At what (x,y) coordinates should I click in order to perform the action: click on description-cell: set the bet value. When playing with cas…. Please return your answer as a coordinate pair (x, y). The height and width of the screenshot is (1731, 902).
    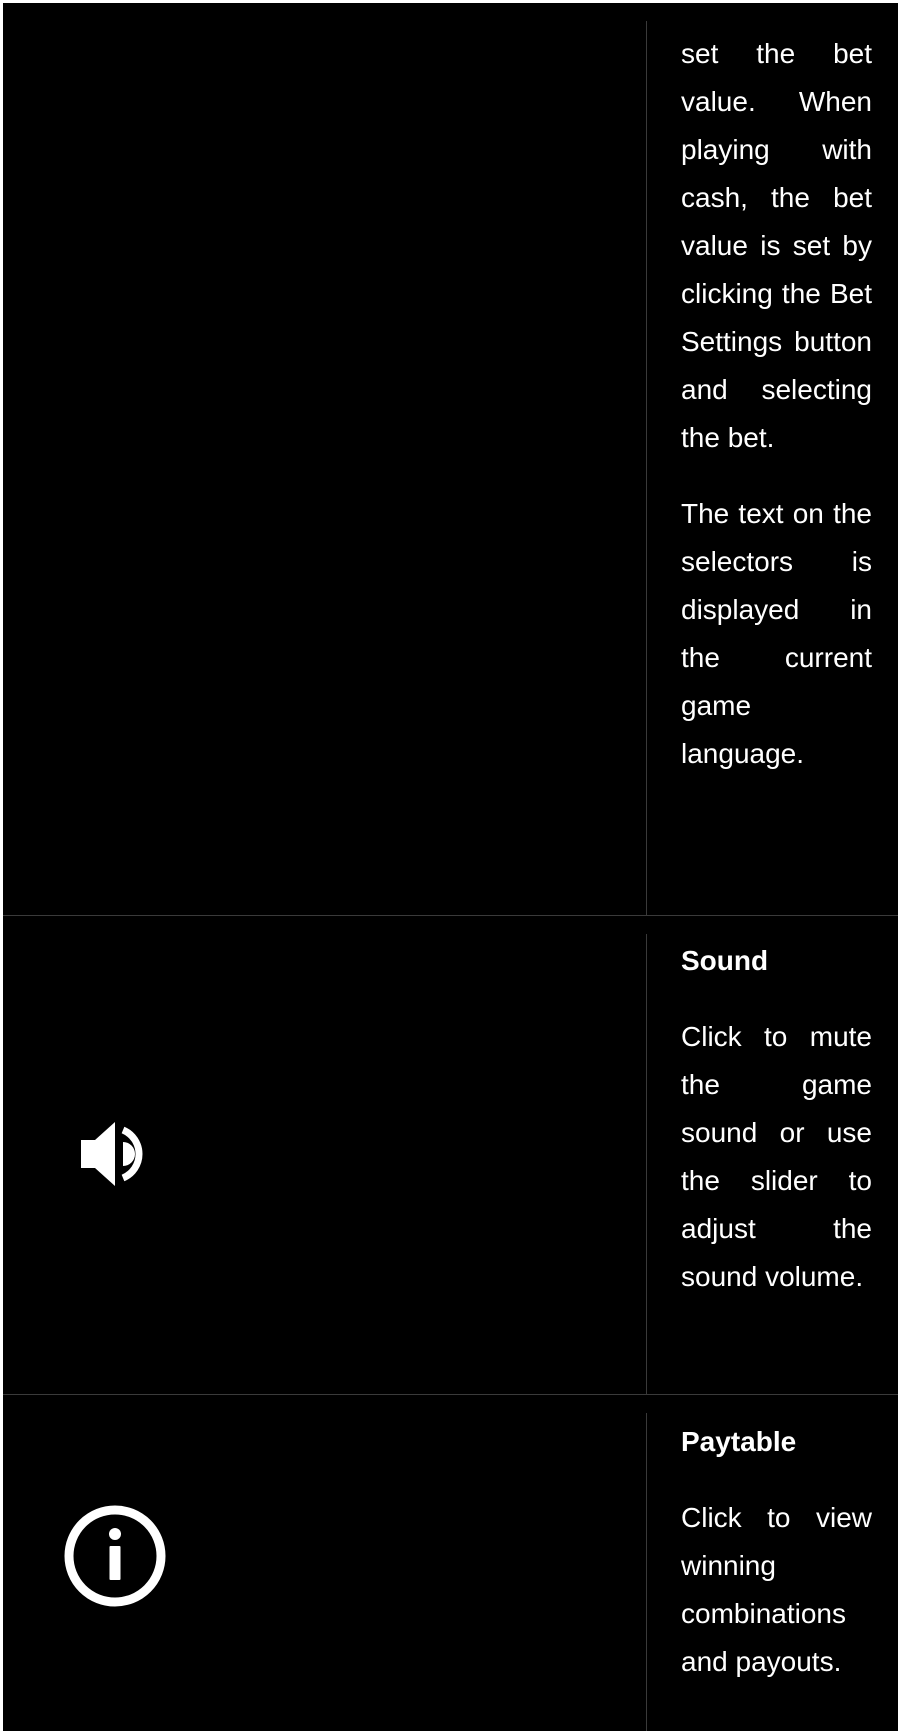
    Looking at the image, I should click on (776, 418).